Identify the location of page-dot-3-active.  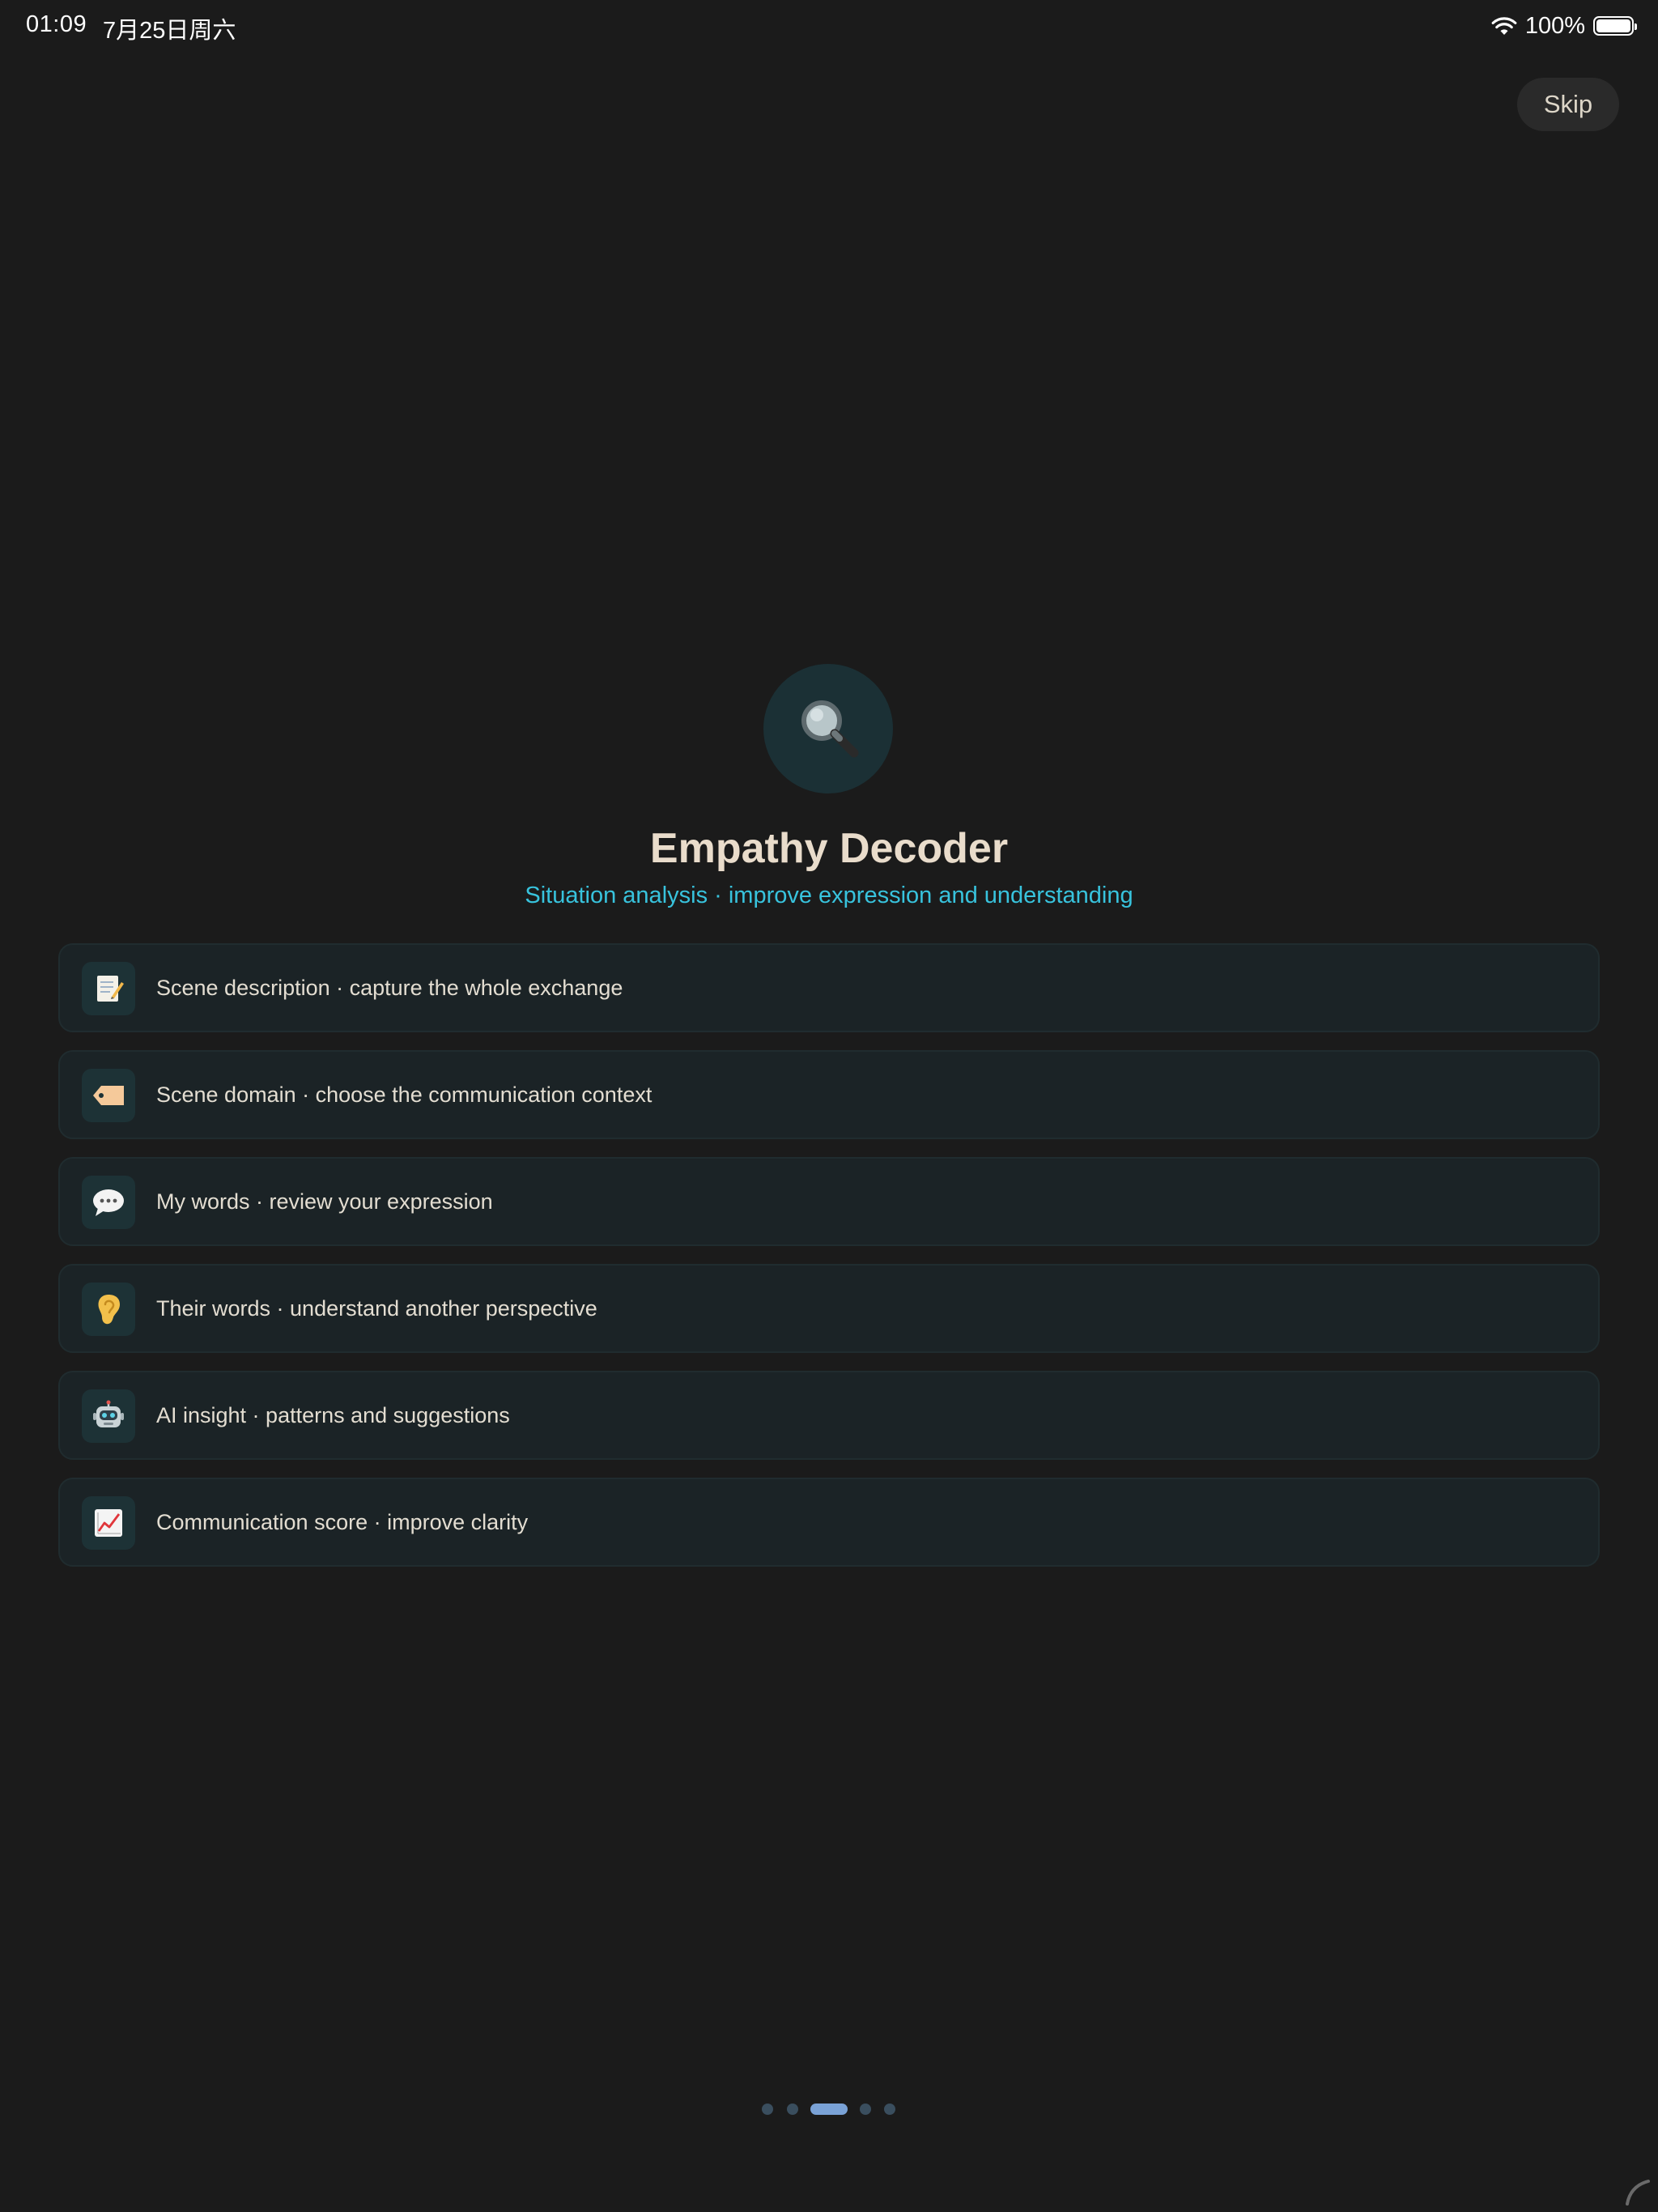
(829, 2110).